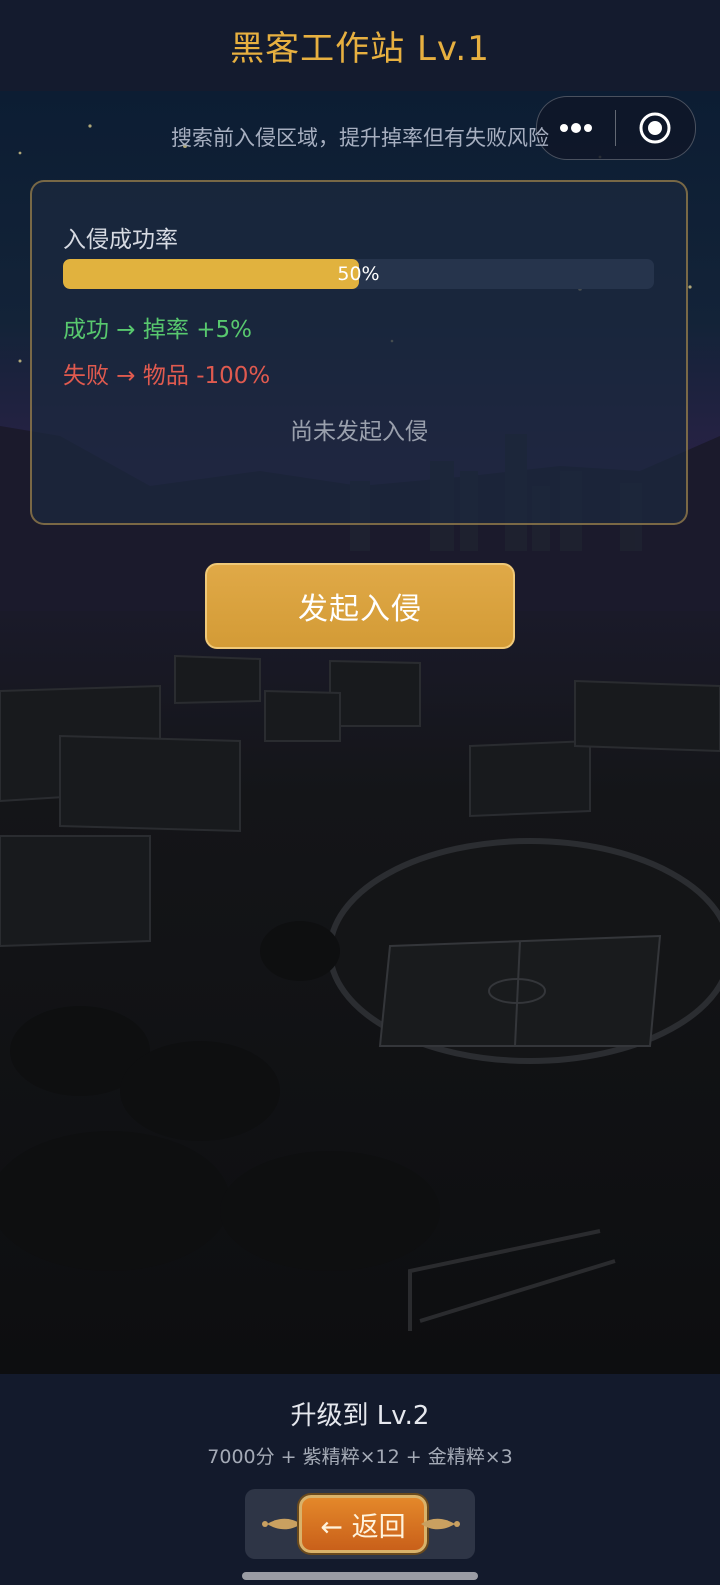 This screenshot has height=1585, width=720. I want to click on upgrade-title: 升级到 Lv.2, so click(360, 1416).